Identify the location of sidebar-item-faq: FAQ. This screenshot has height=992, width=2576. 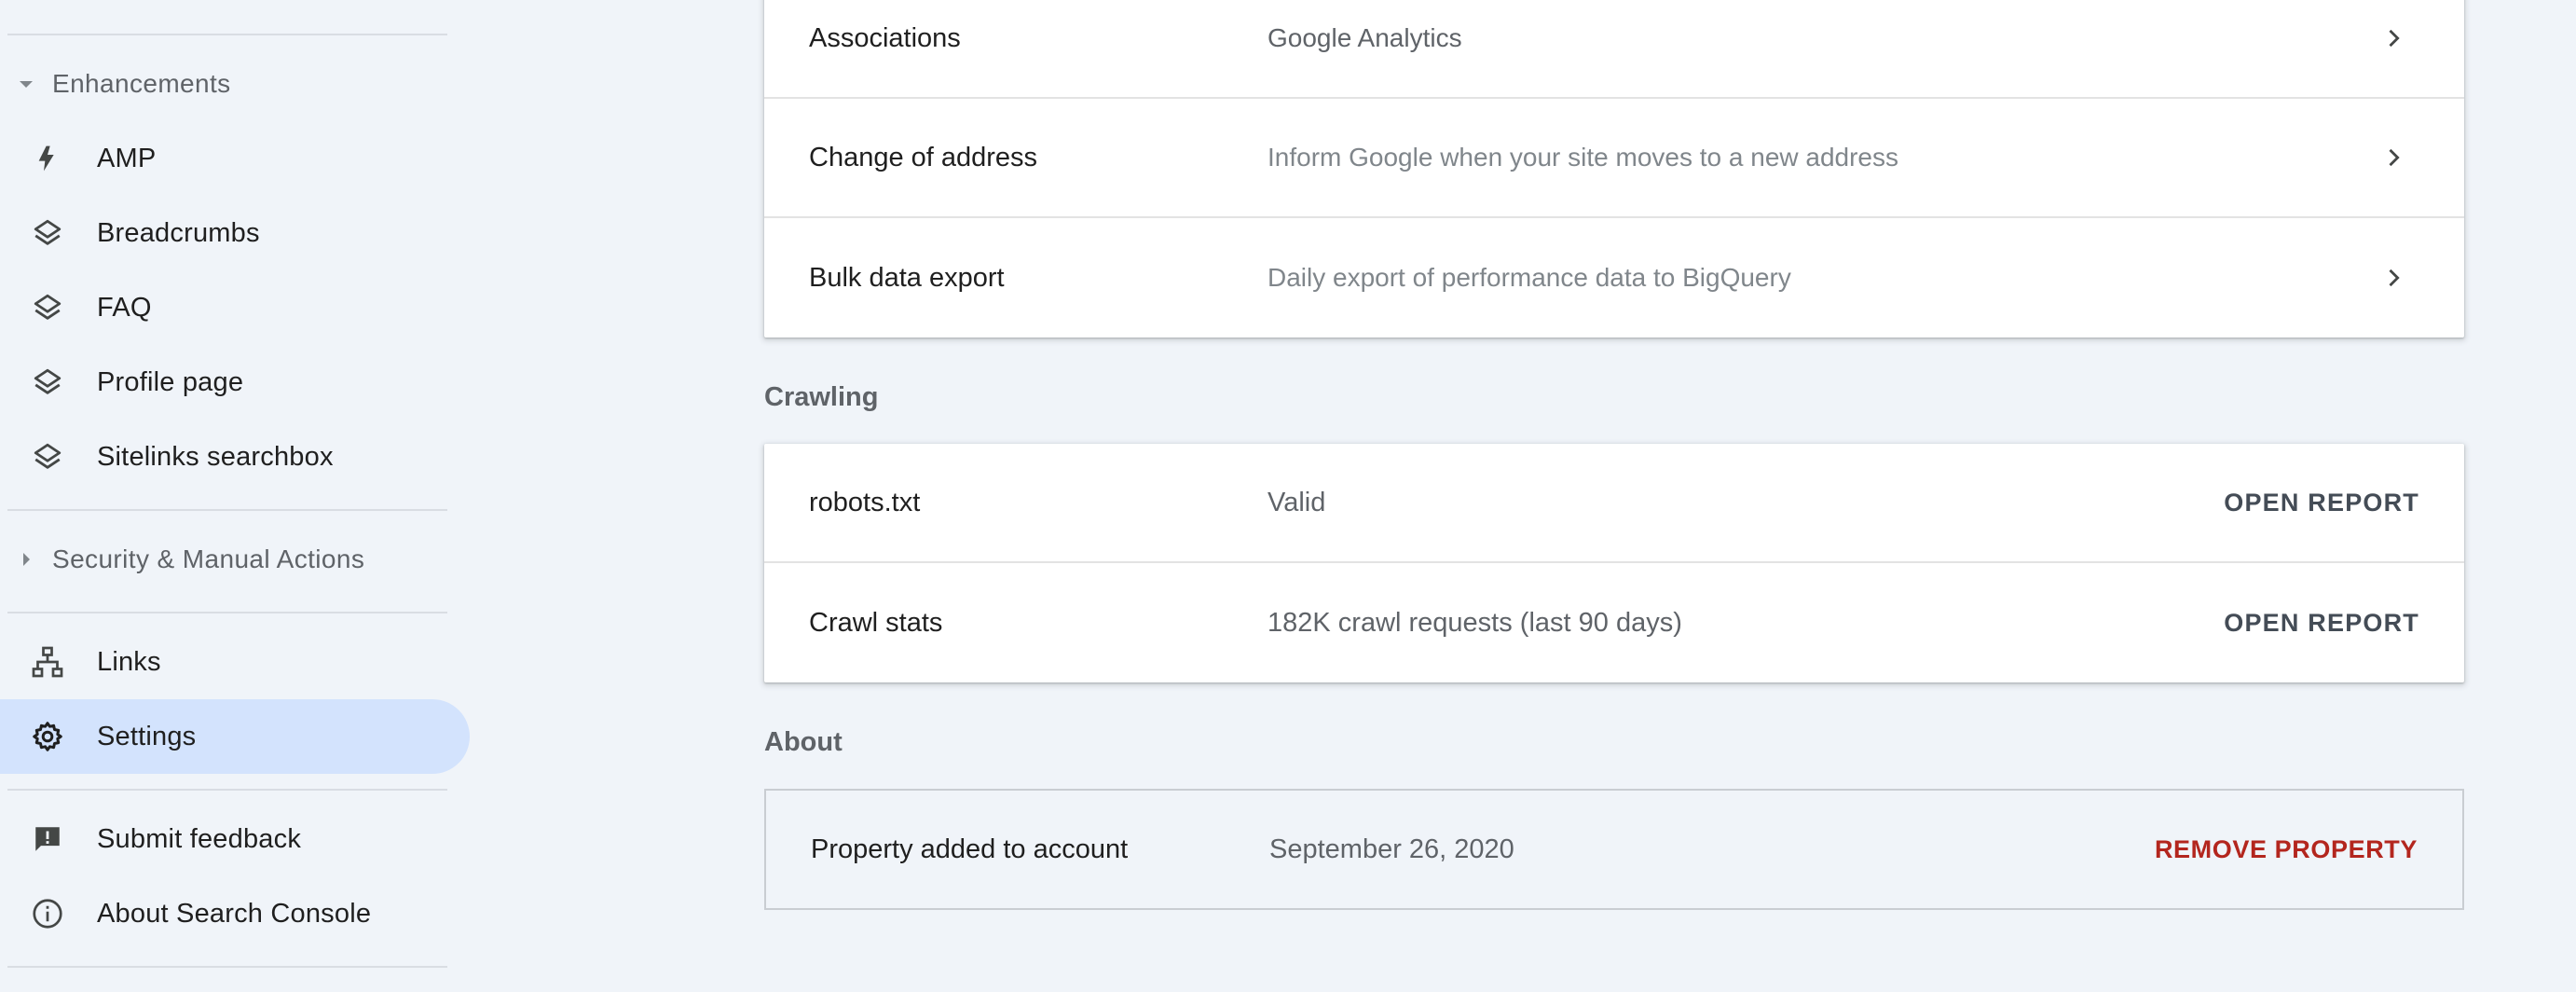
(235, 307).